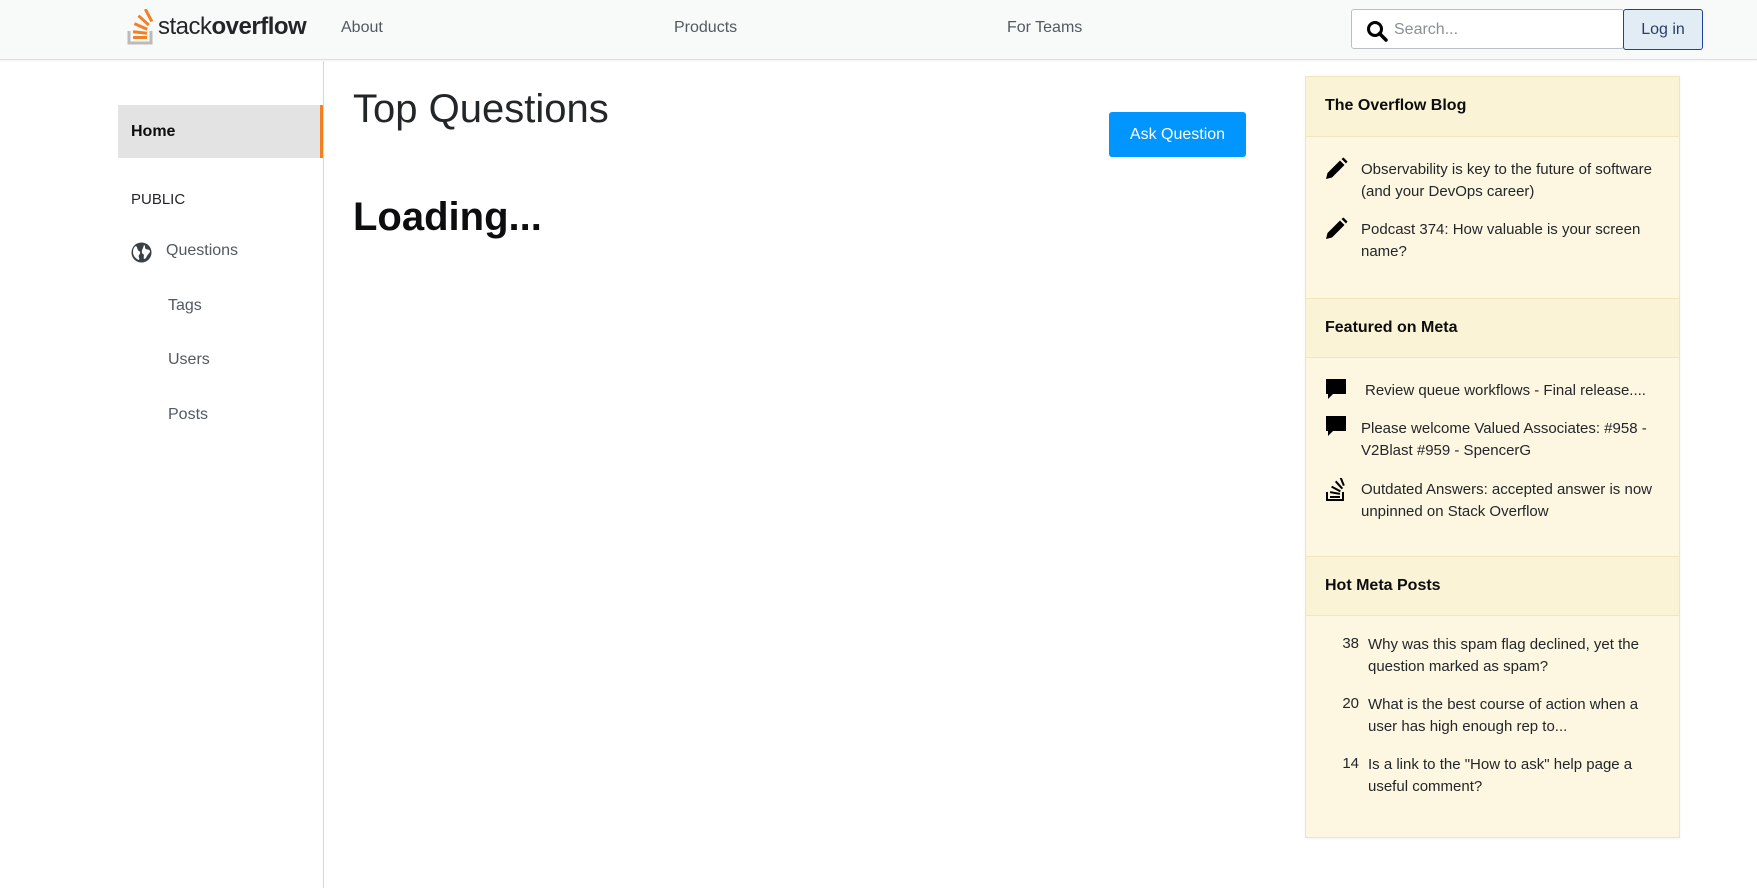 The image size is (1757, 888). I want to click on post-score: 14, so click(1350, 763).